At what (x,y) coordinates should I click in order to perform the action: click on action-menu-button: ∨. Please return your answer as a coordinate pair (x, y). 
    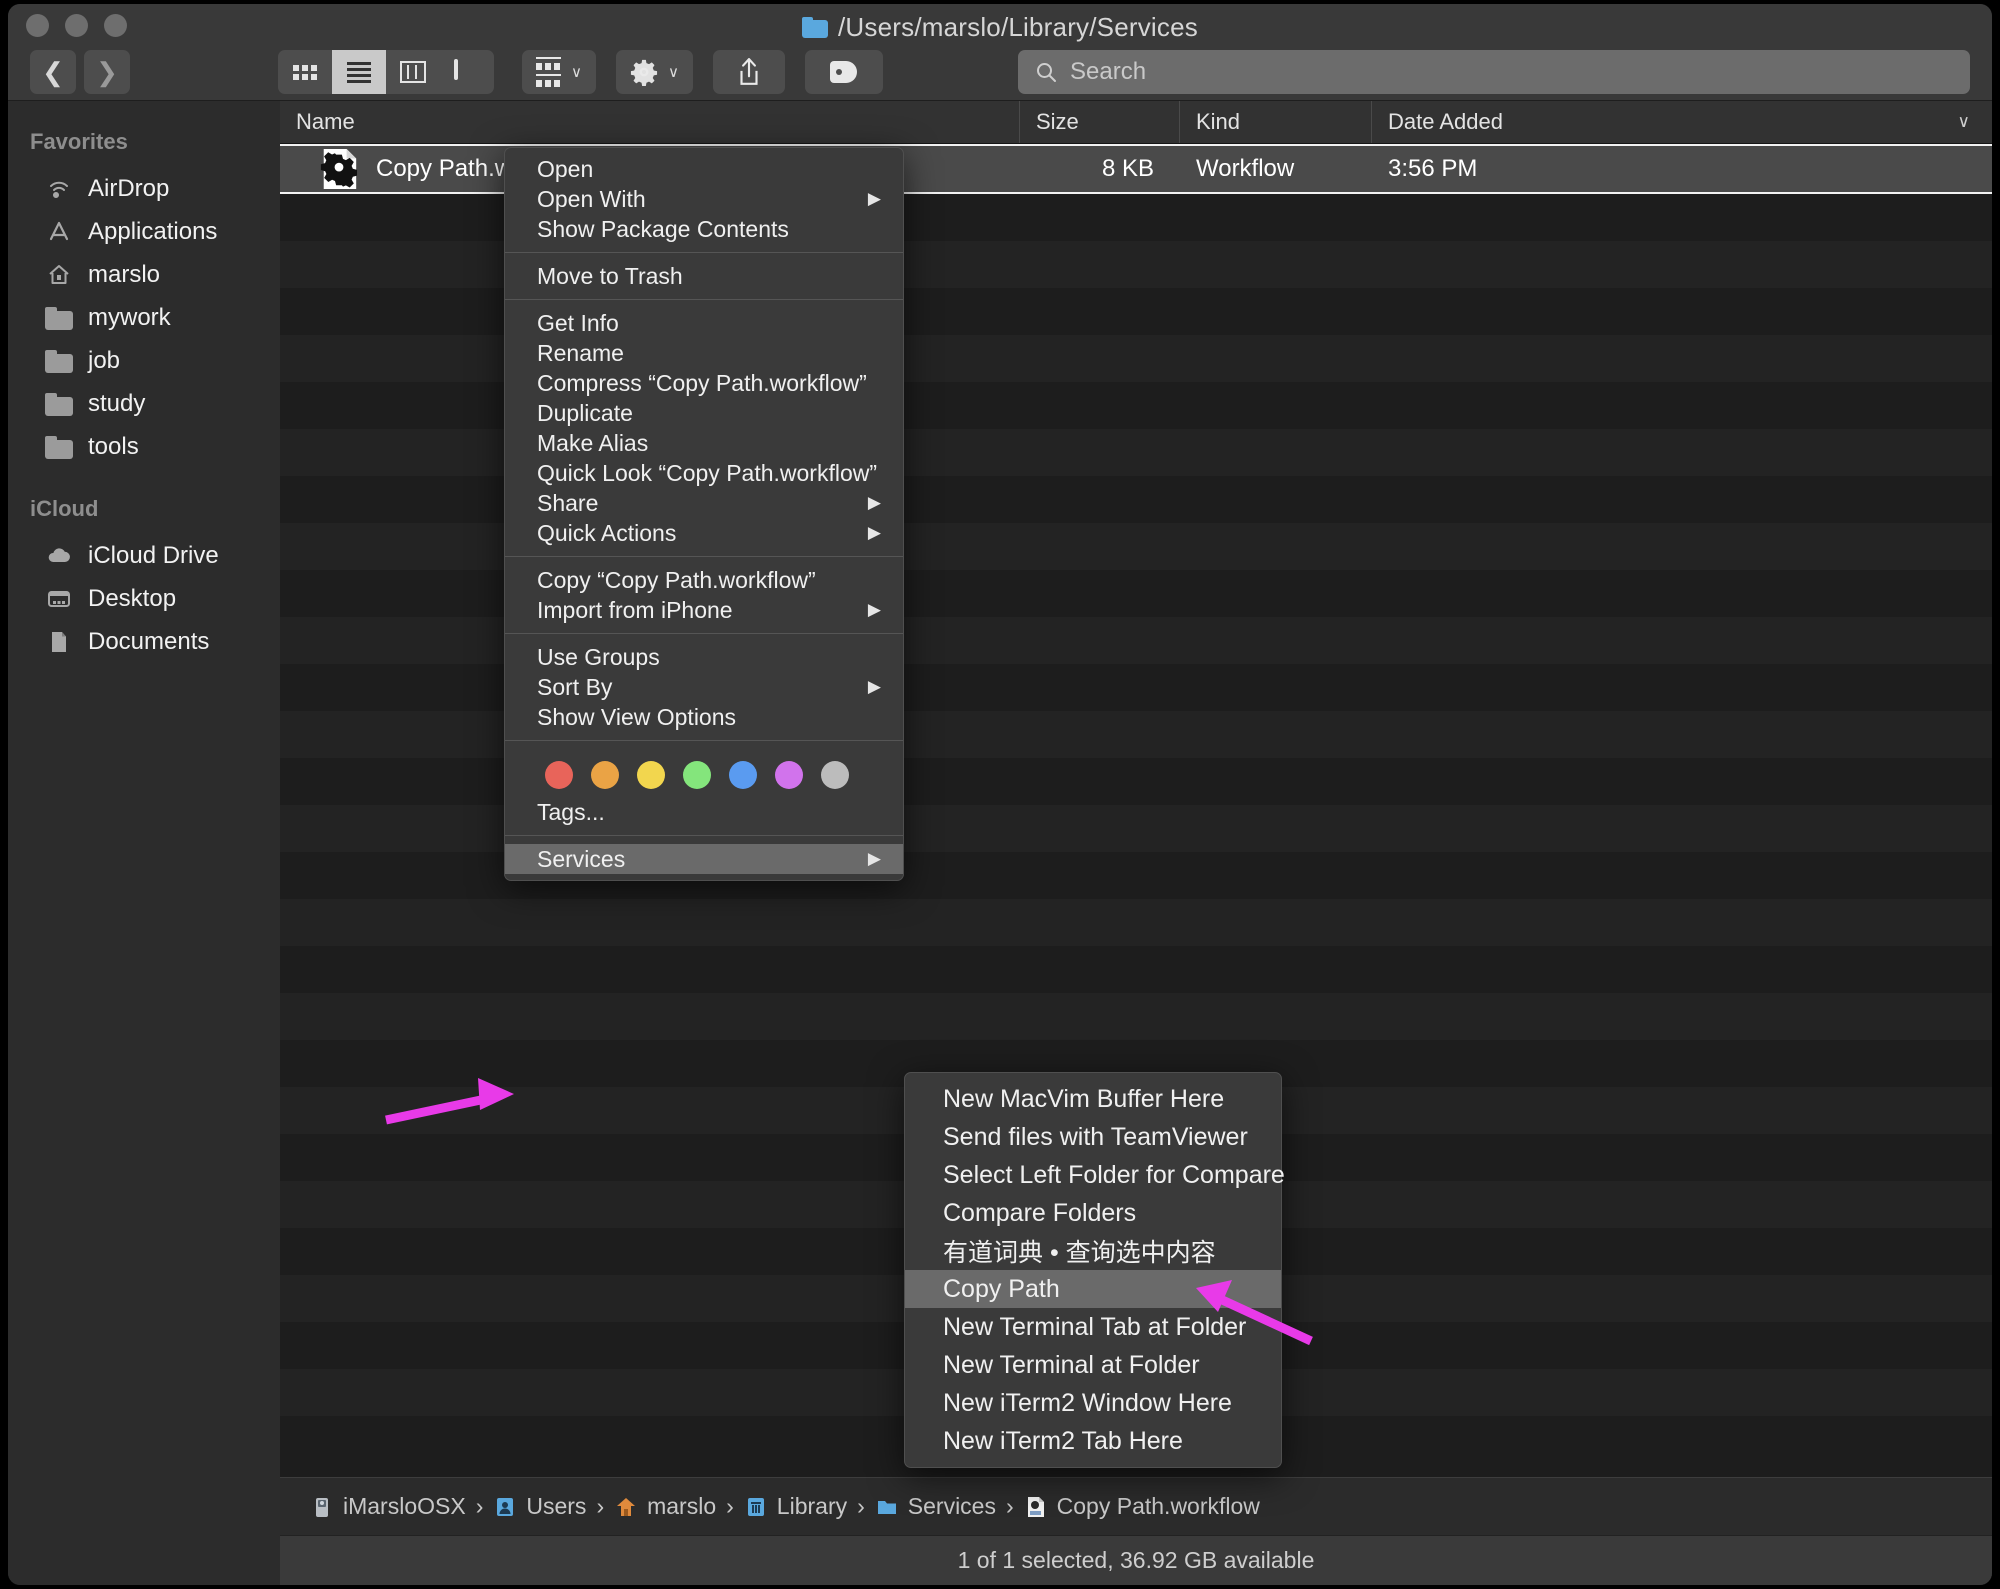
    Looking at the image, I should click on (654, 72).